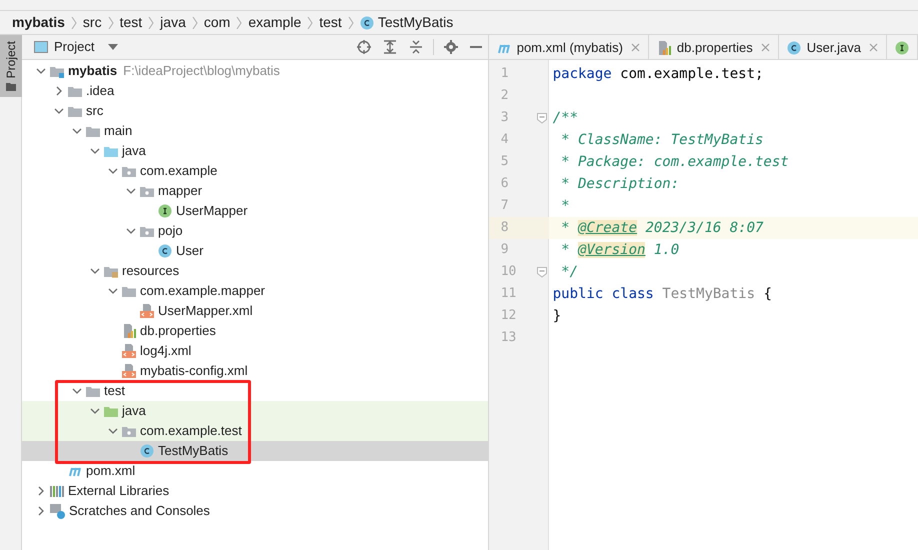 This screenshot has width=918, height=550. What do you see at coordinates (41, 47) in the screenshot?
I see `panel-icon` at bounding box center [41, 47].